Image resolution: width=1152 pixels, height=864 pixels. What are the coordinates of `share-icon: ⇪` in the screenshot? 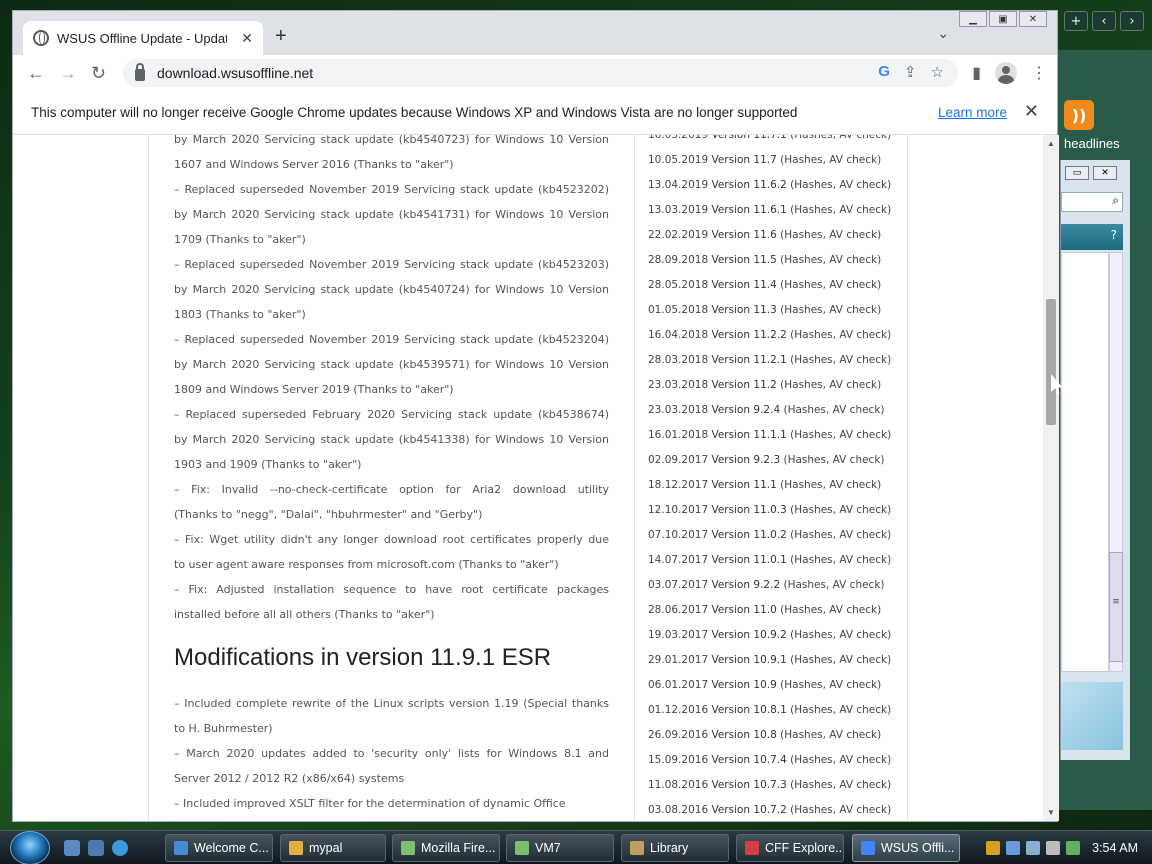 It's located at (910, 72).